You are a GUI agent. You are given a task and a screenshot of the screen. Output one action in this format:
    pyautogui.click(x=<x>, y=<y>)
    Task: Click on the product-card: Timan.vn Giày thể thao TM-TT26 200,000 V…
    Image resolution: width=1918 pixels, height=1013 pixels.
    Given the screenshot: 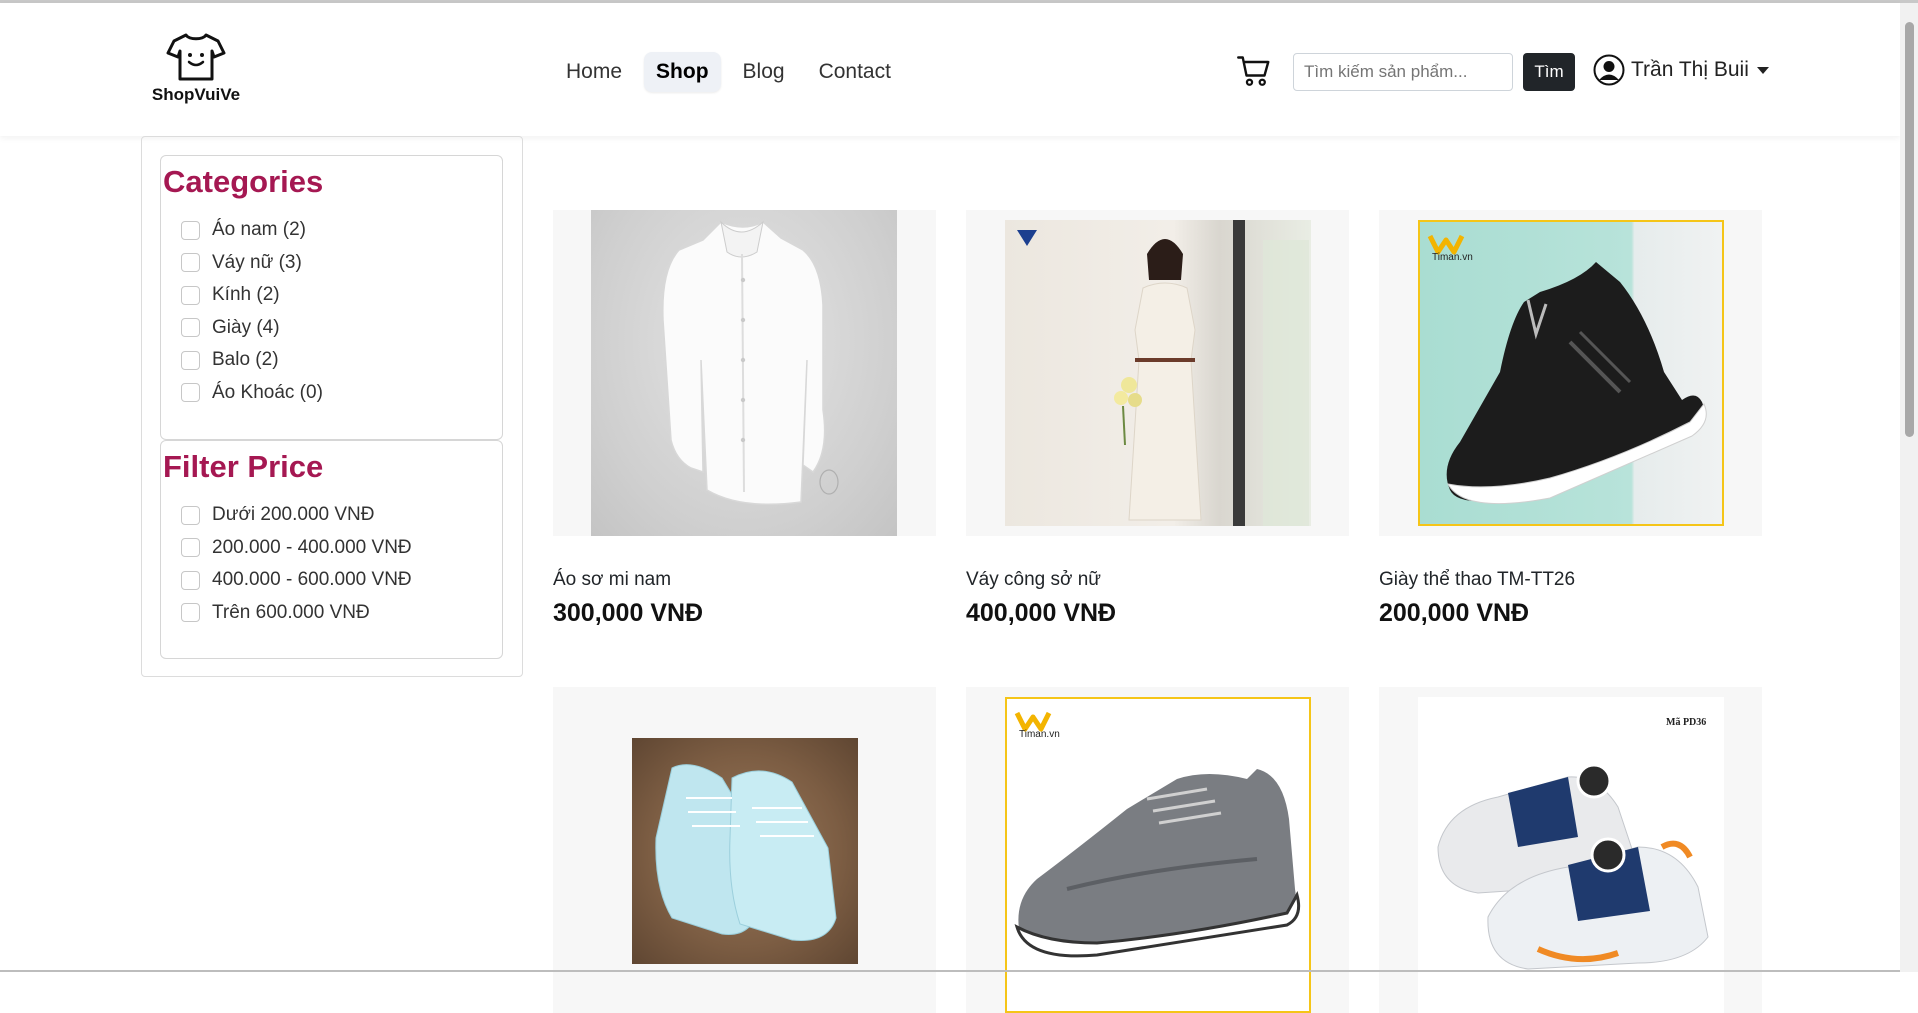 What is the action you would take?
    pyautogui.click(x=1570, y=419)
    